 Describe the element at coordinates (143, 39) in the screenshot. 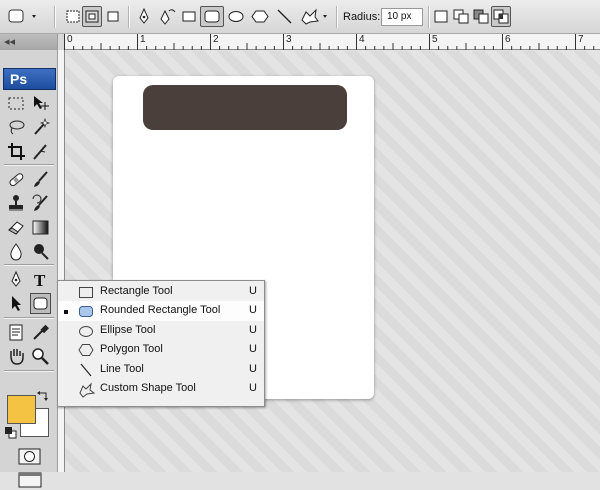

I see `ruler-label: 1` at that location.